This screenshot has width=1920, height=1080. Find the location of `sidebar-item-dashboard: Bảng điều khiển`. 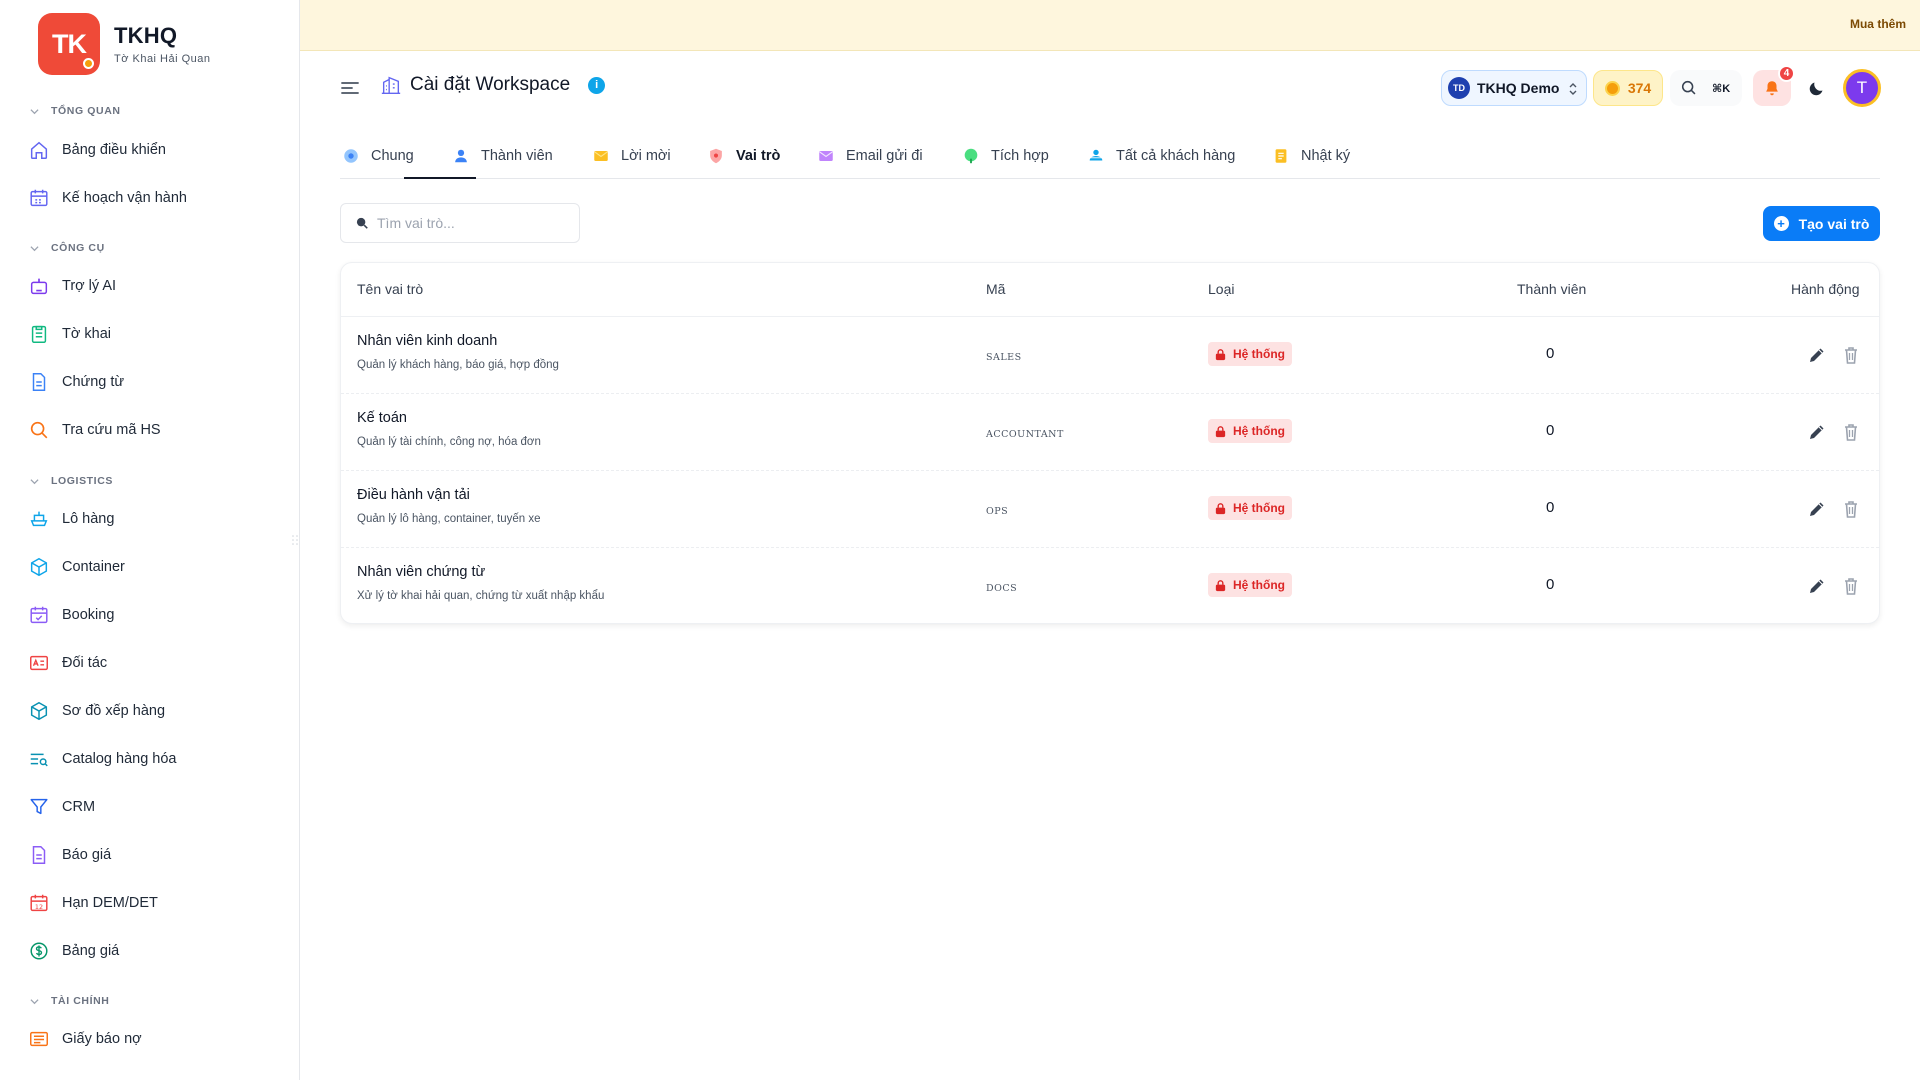

sidebar-item-dashboard: Bảng điều khiển is located at coordinates (97, 150).